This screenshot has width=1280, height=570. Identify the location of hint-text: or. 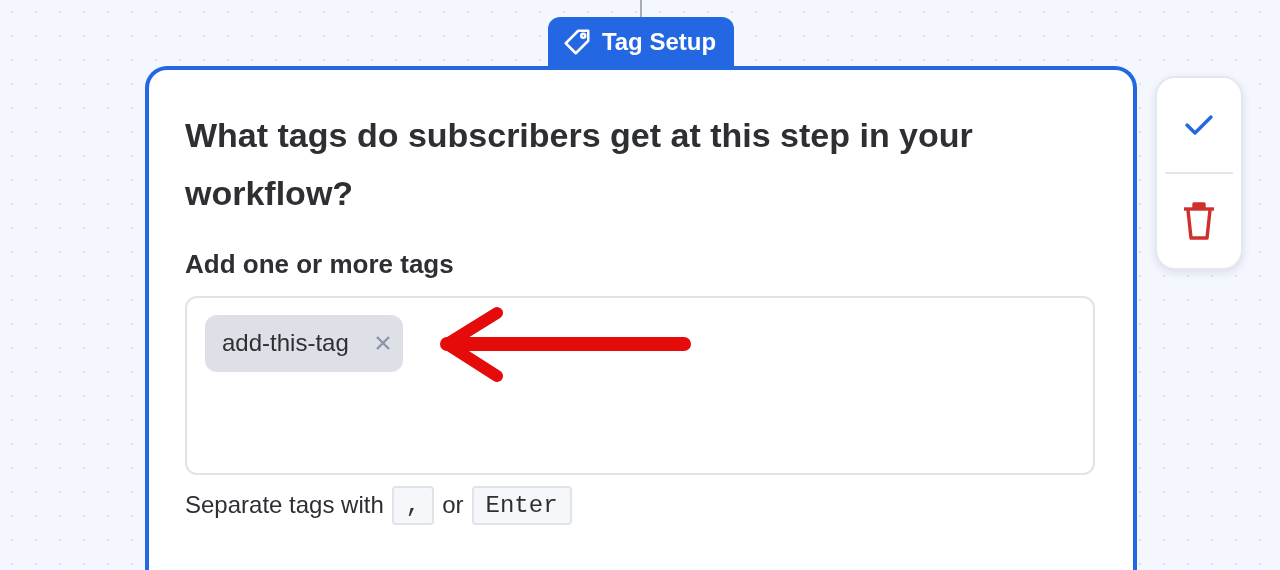
(453, 505).